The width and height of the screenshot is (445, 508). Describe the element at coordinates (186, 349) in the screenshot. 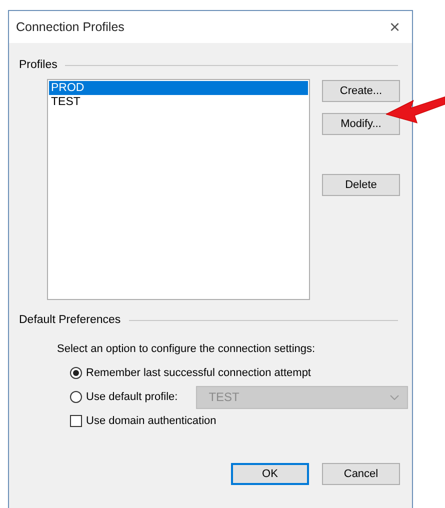

I see `instruction-text: Select an option to configure the connection settings:` at that location.